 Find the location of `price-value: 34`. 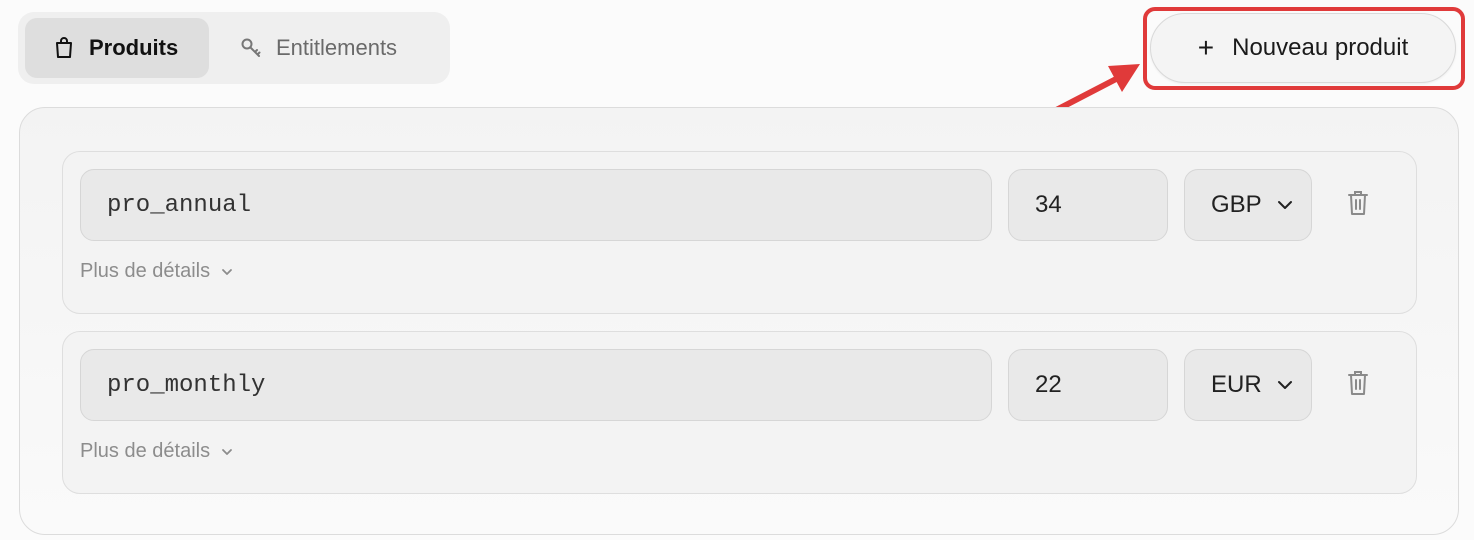

price-value: 34 is located at coordinates (1048, 204).